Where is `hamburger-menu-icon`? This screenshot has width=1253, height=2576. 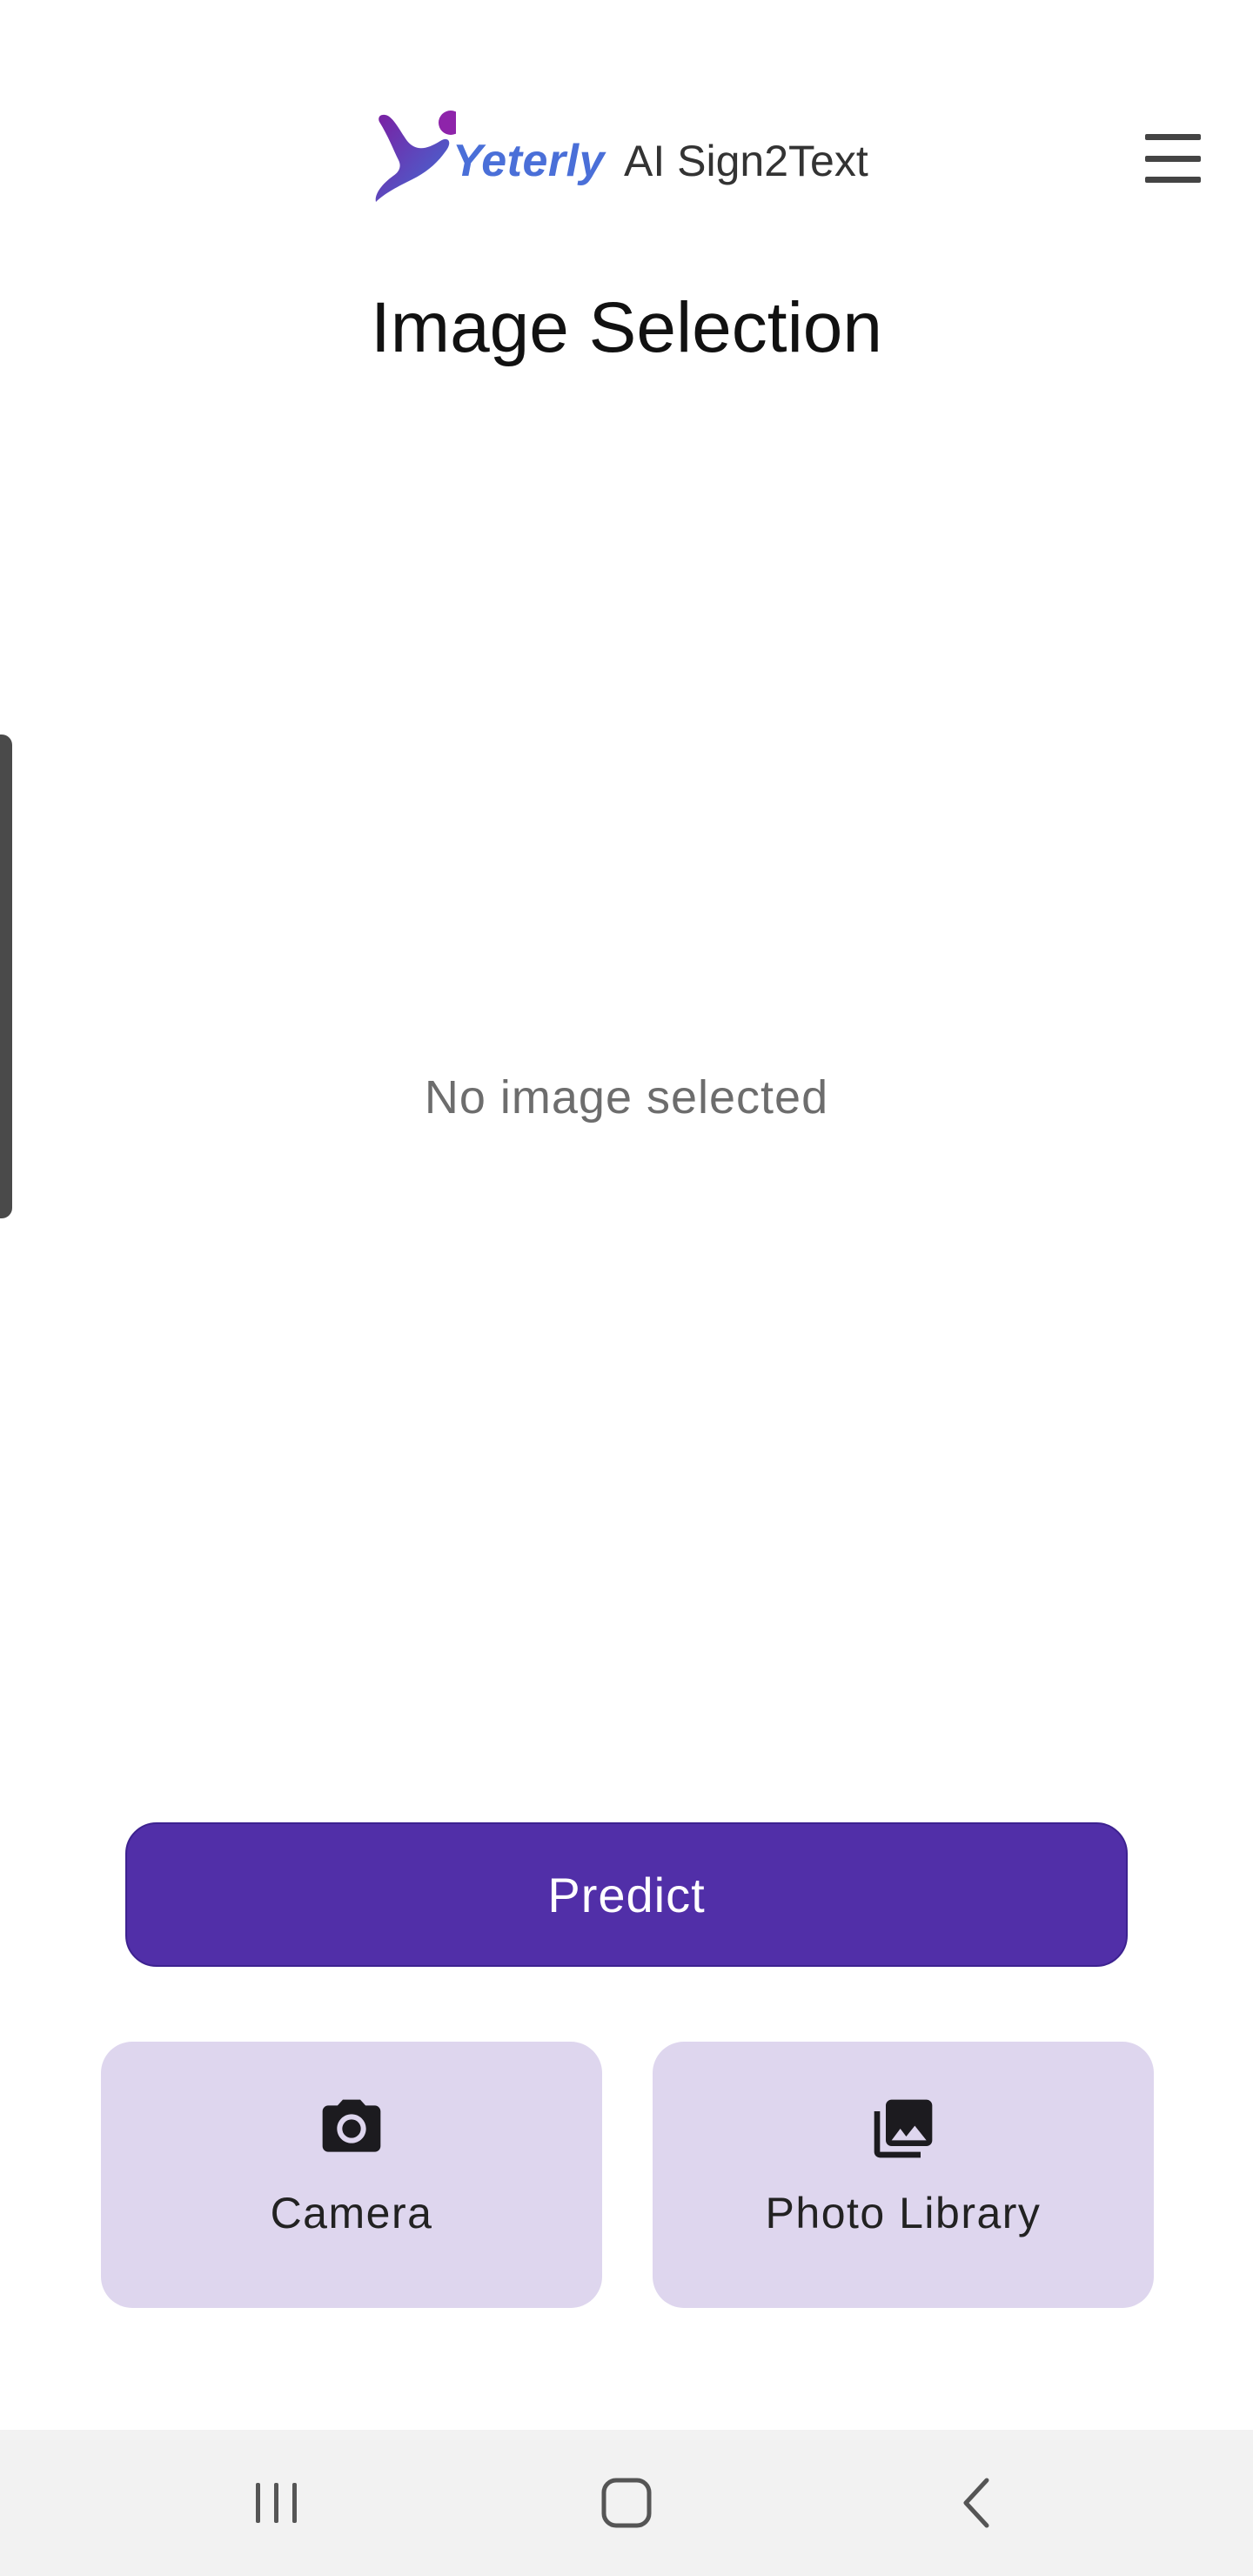
hamburger-menu-icon is located at coordinates (1173, 137).